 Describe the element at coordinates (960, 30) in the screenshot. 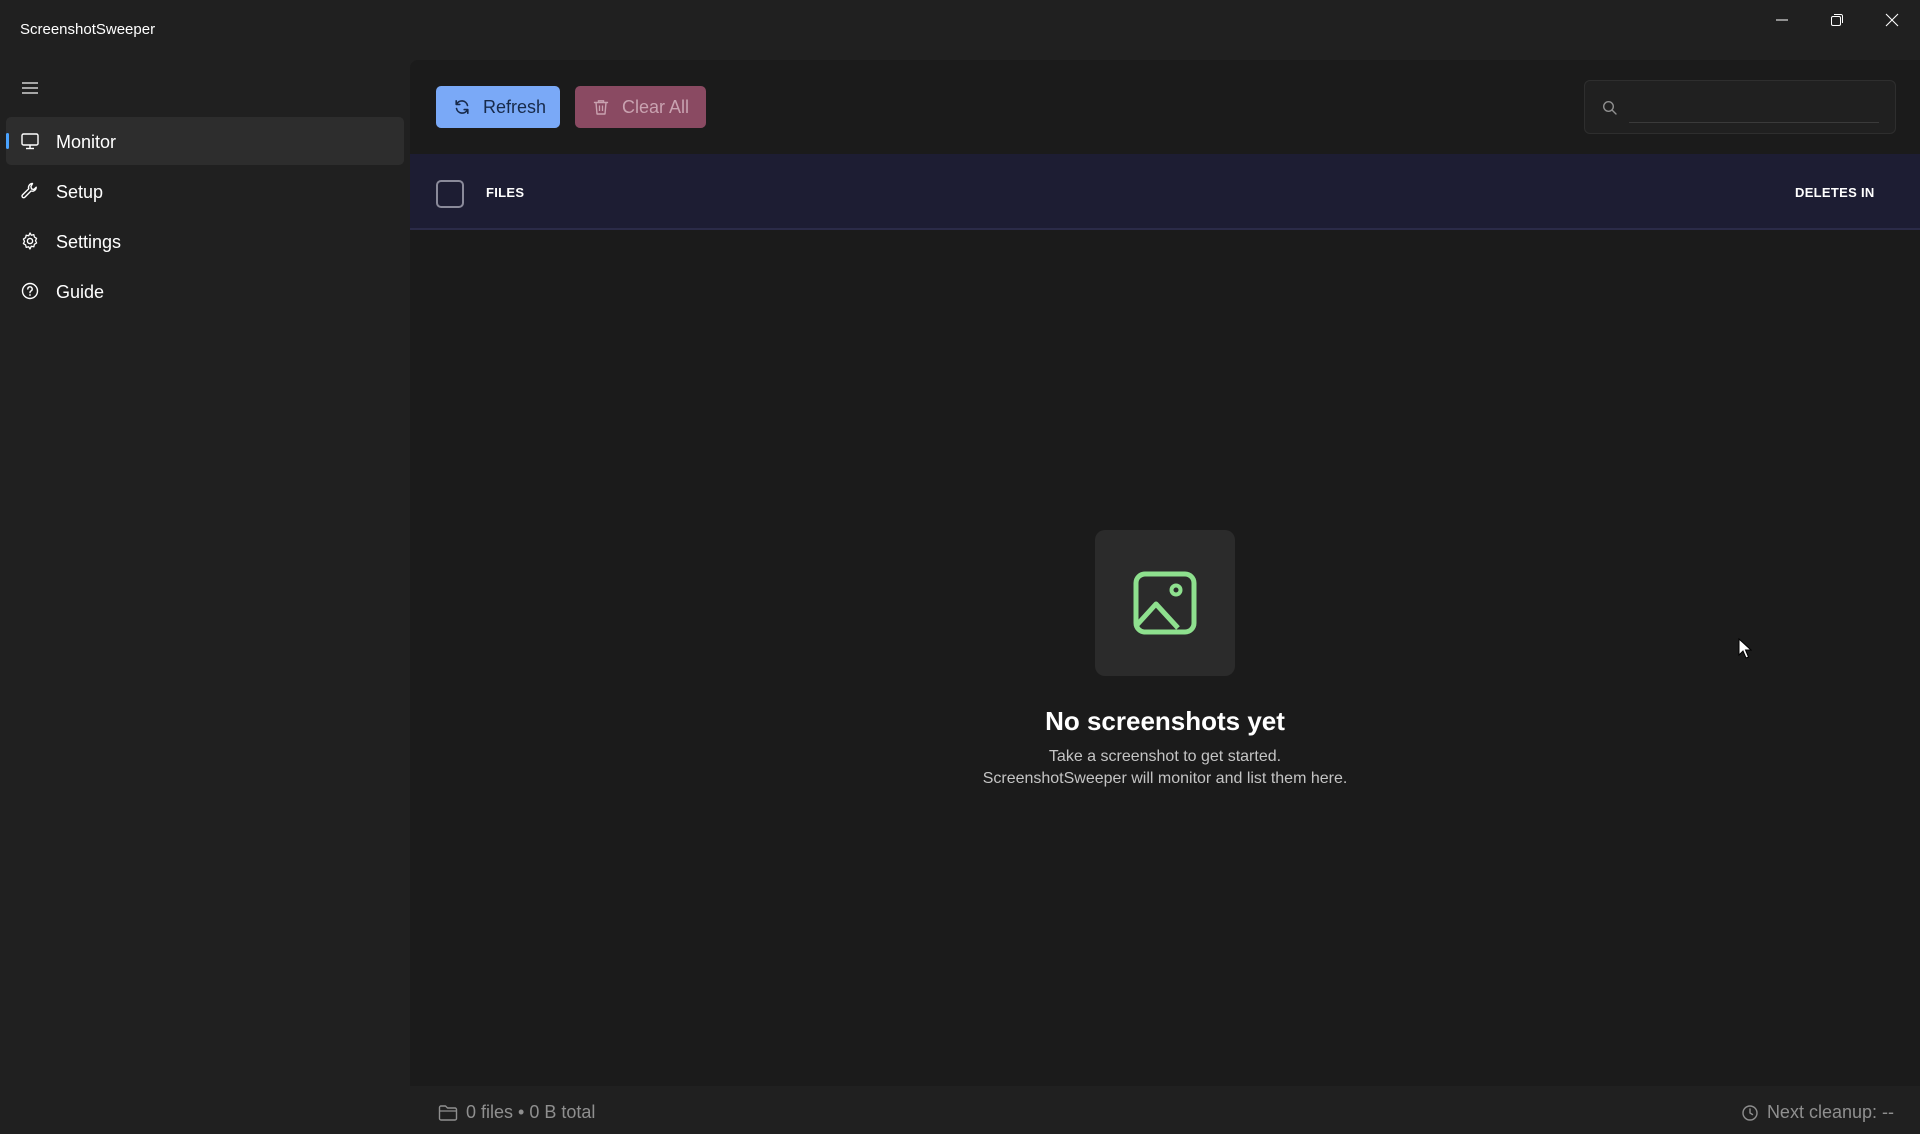

I see `title-bar: ScreenshotSweeper` at that location.